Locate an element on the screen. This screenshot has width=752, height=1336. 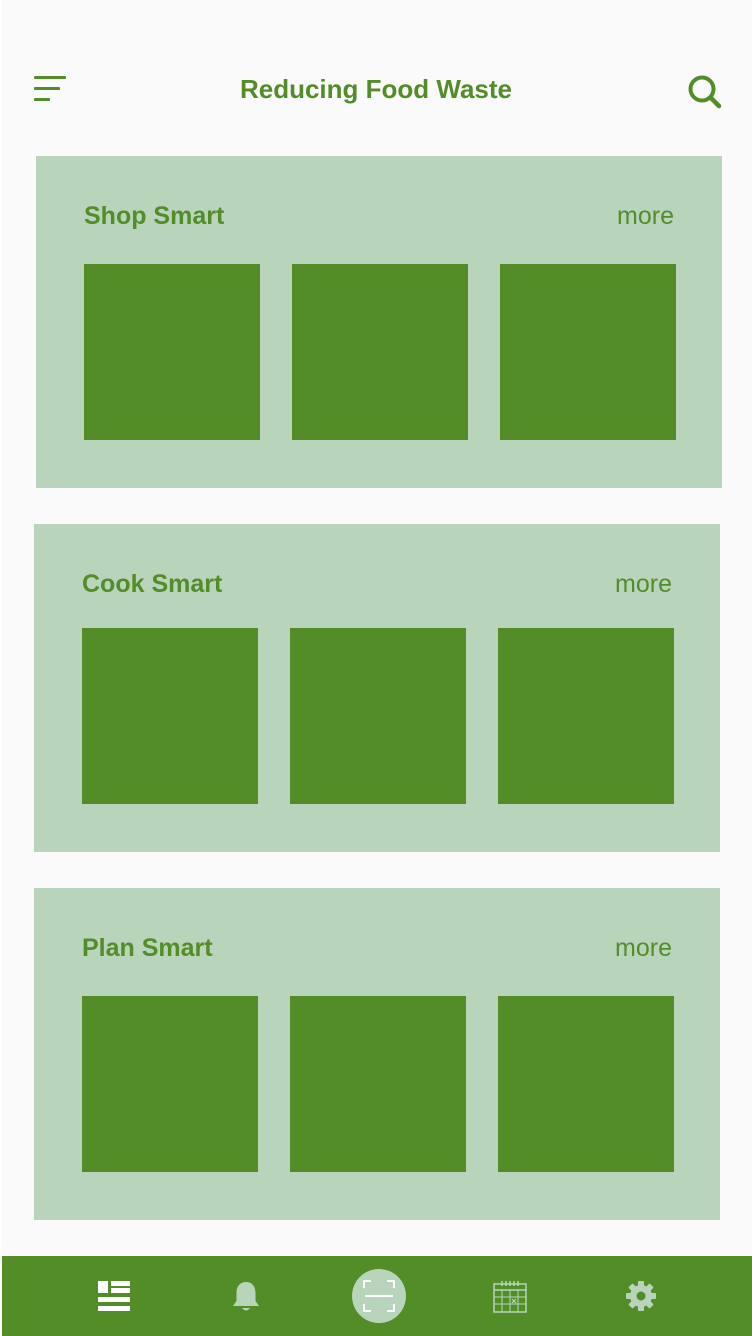
nav-item-scan is located at coordinates (379, 1296).